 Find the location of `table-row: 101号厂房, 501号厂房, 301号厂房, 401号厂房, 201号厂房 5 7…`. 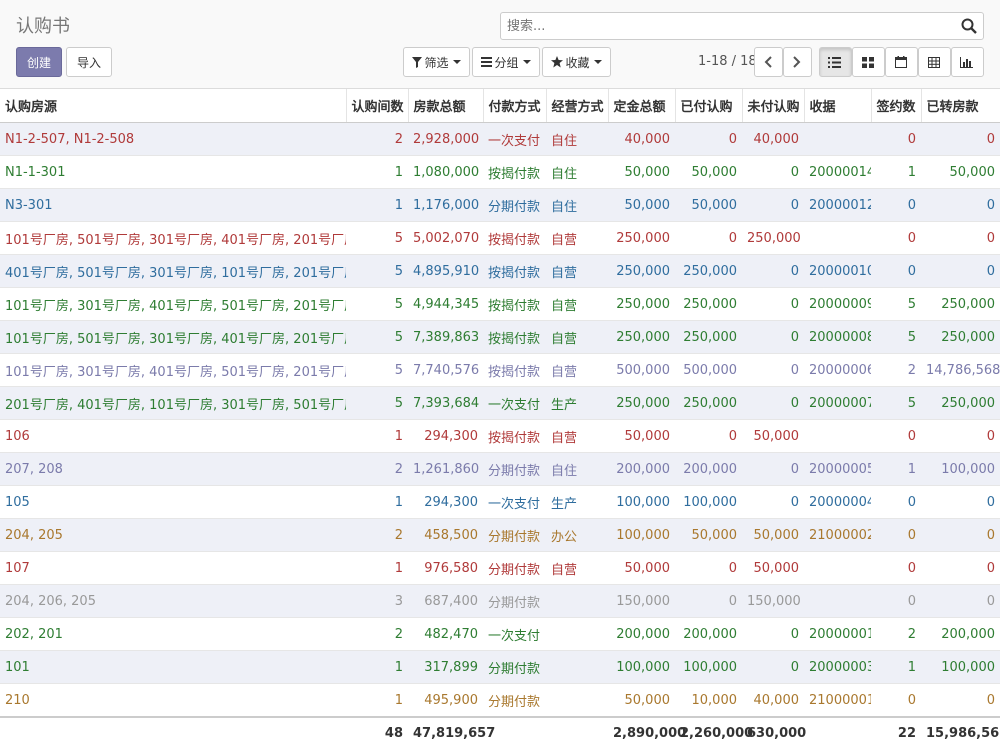

table-row: 101号厂房, 501号厂房, 301号厂房, 401号厂房, 201号厂房 5 7… is located at coordinates (500, 337).